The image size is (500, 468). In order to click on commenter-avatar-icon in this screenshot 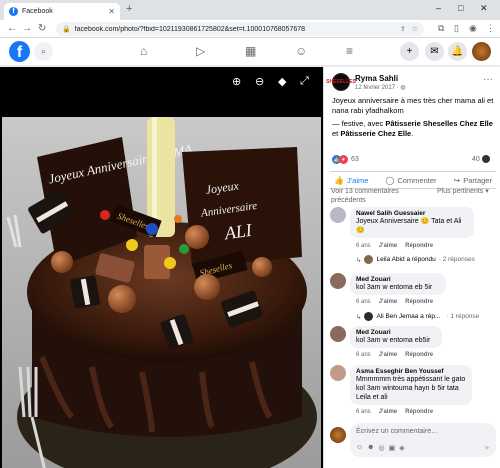, I will do `click(485, 159)`.